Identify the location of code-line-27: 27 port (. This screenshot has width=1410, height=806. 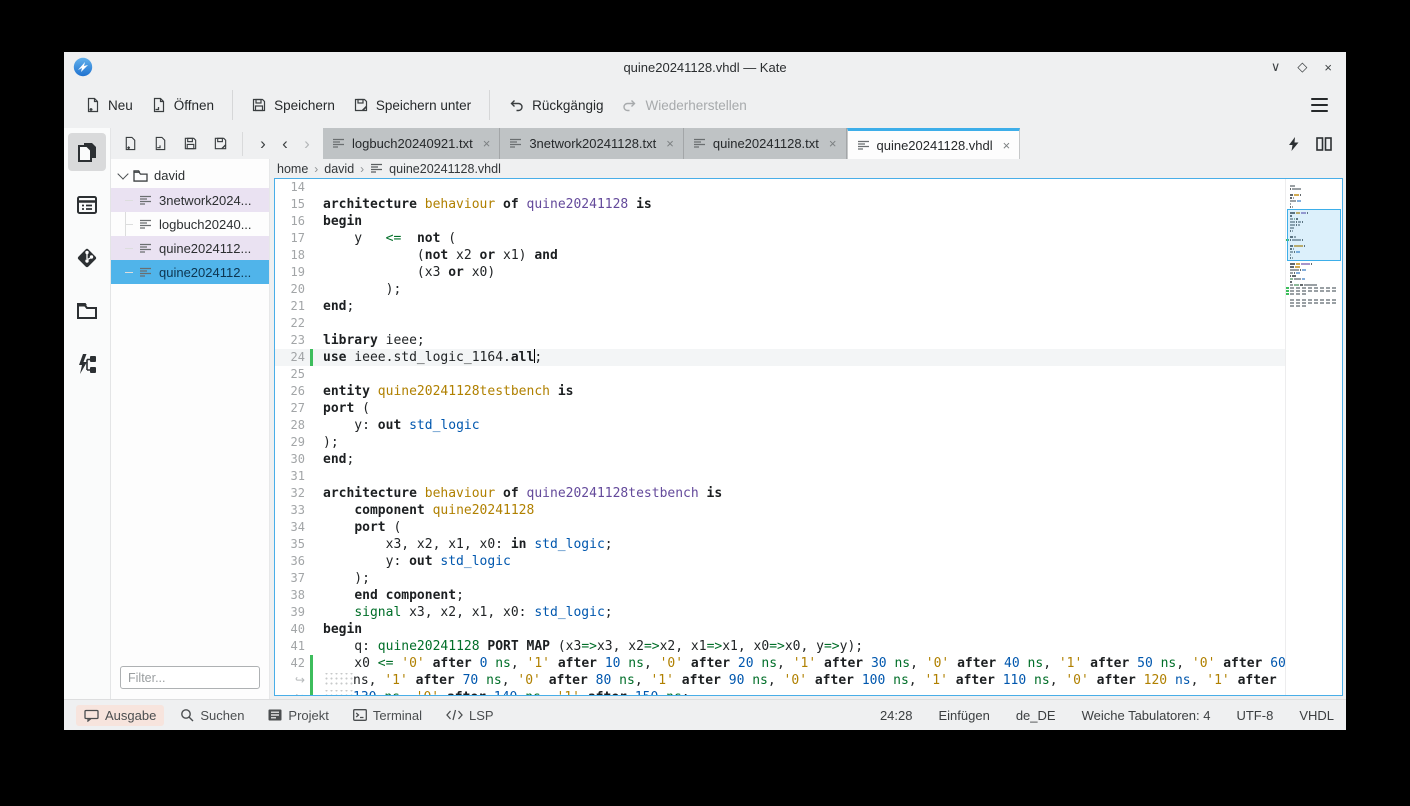
(780, 408).